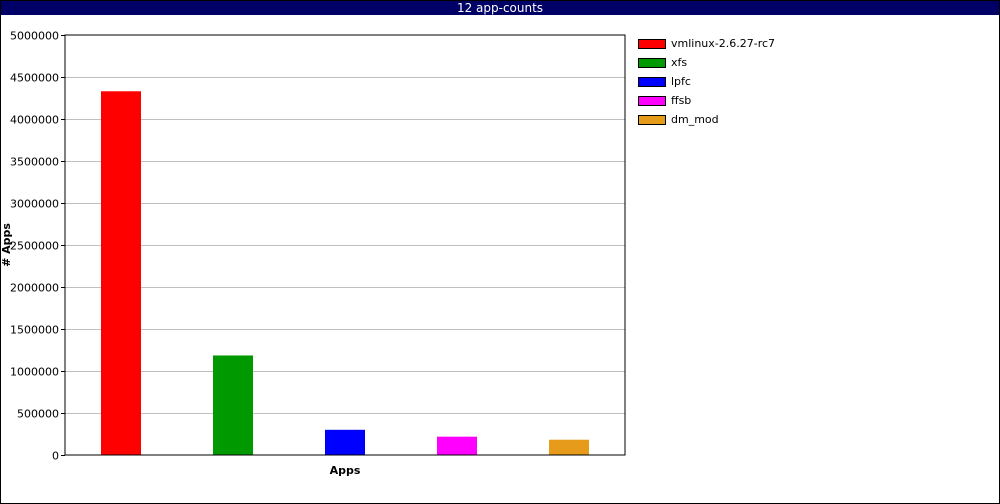  I want to click on bar-ffsb, so click(457, 445).